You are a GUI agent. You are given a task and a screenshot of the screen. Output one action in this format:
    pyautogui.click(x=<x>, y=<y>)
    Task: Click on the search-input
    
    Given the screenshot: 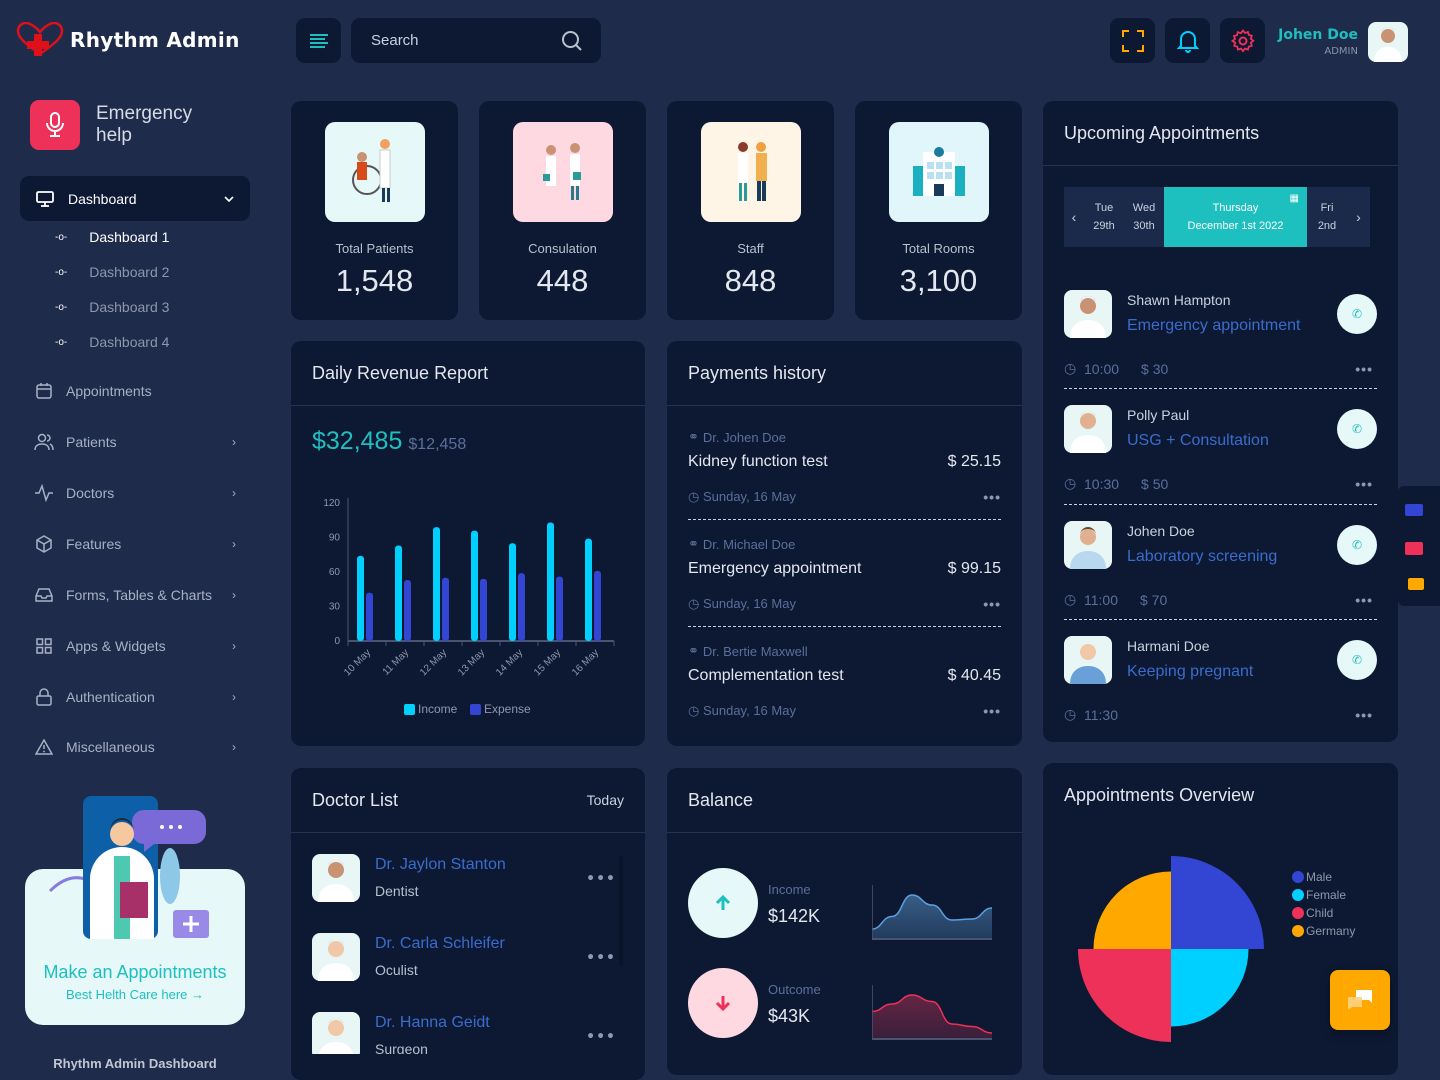 What is the action you would take?
    pyautogui.click(x=461, y=40)
    